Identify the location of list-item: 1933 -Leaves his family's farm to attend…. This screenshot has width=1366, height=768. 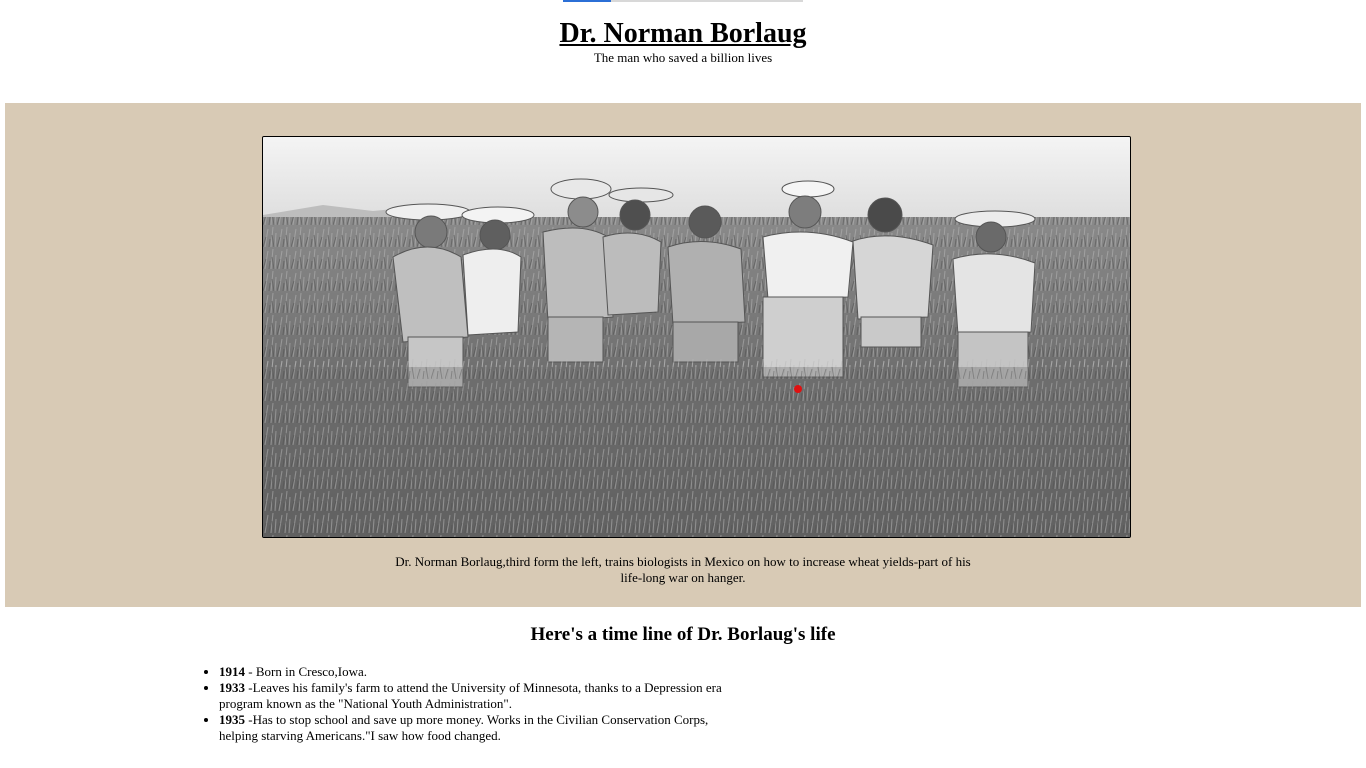
(474, 696).